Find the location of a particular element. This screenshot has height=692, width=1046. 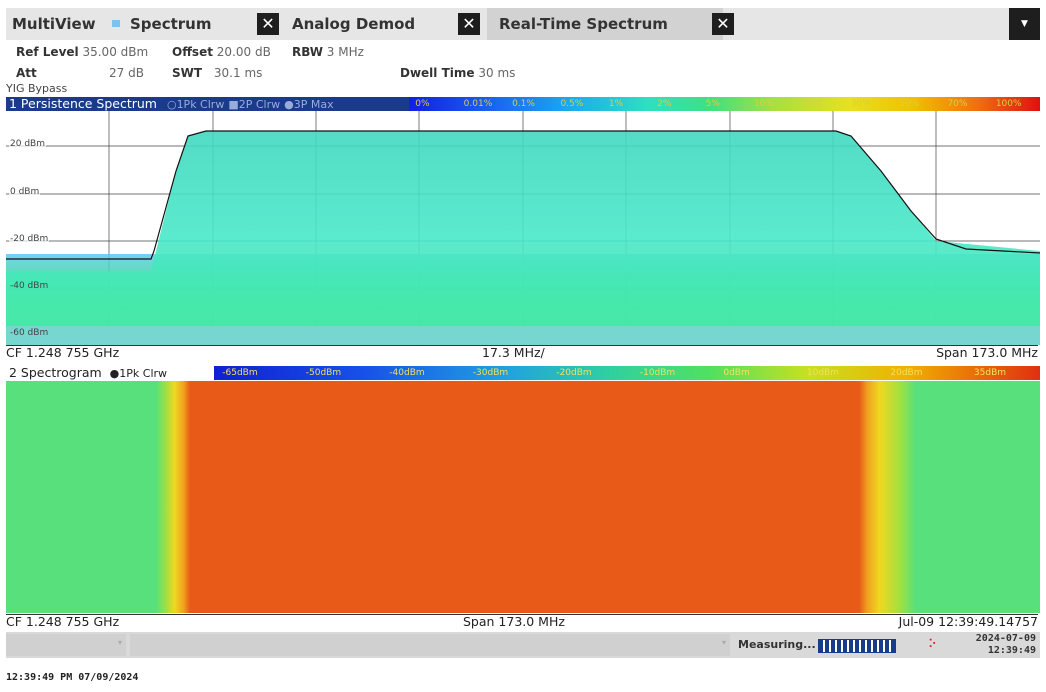

scale-label: 0% is located at coordinates (422, 104).